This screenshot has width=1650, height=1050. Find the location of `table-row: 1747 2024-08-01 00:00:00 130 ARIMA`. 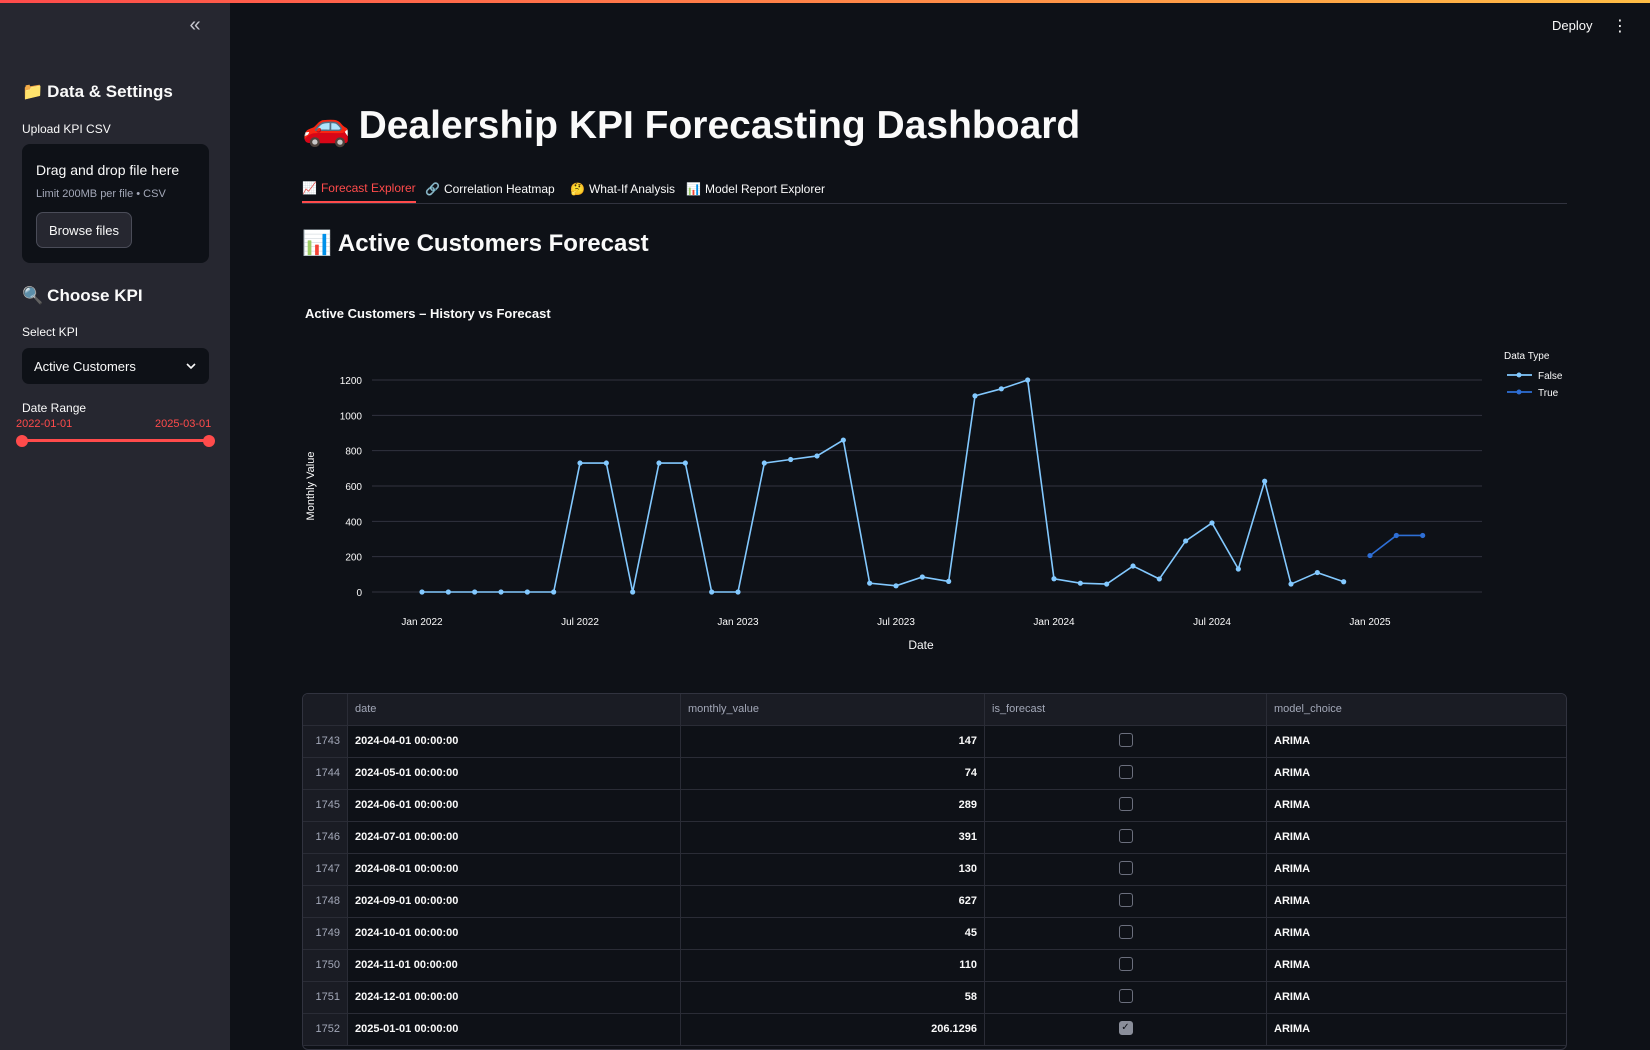

table-row: 1747 2024-08-01 00:00:00 130 ARIMA is located at coordinates (934, 870).